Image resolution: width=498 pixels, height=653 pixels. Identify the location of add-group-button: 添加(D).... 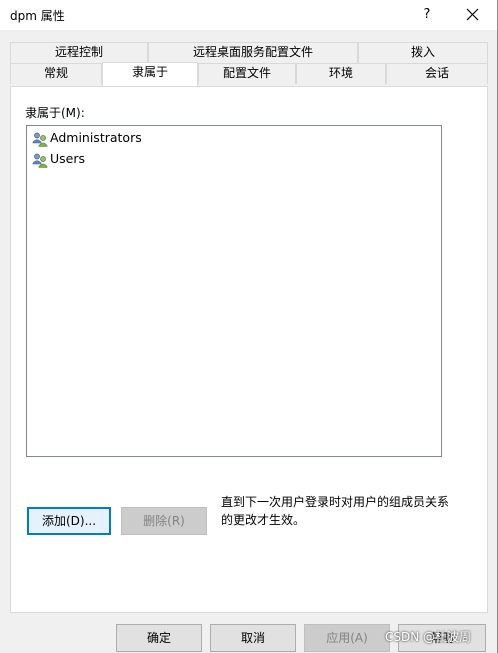
(69, 521).